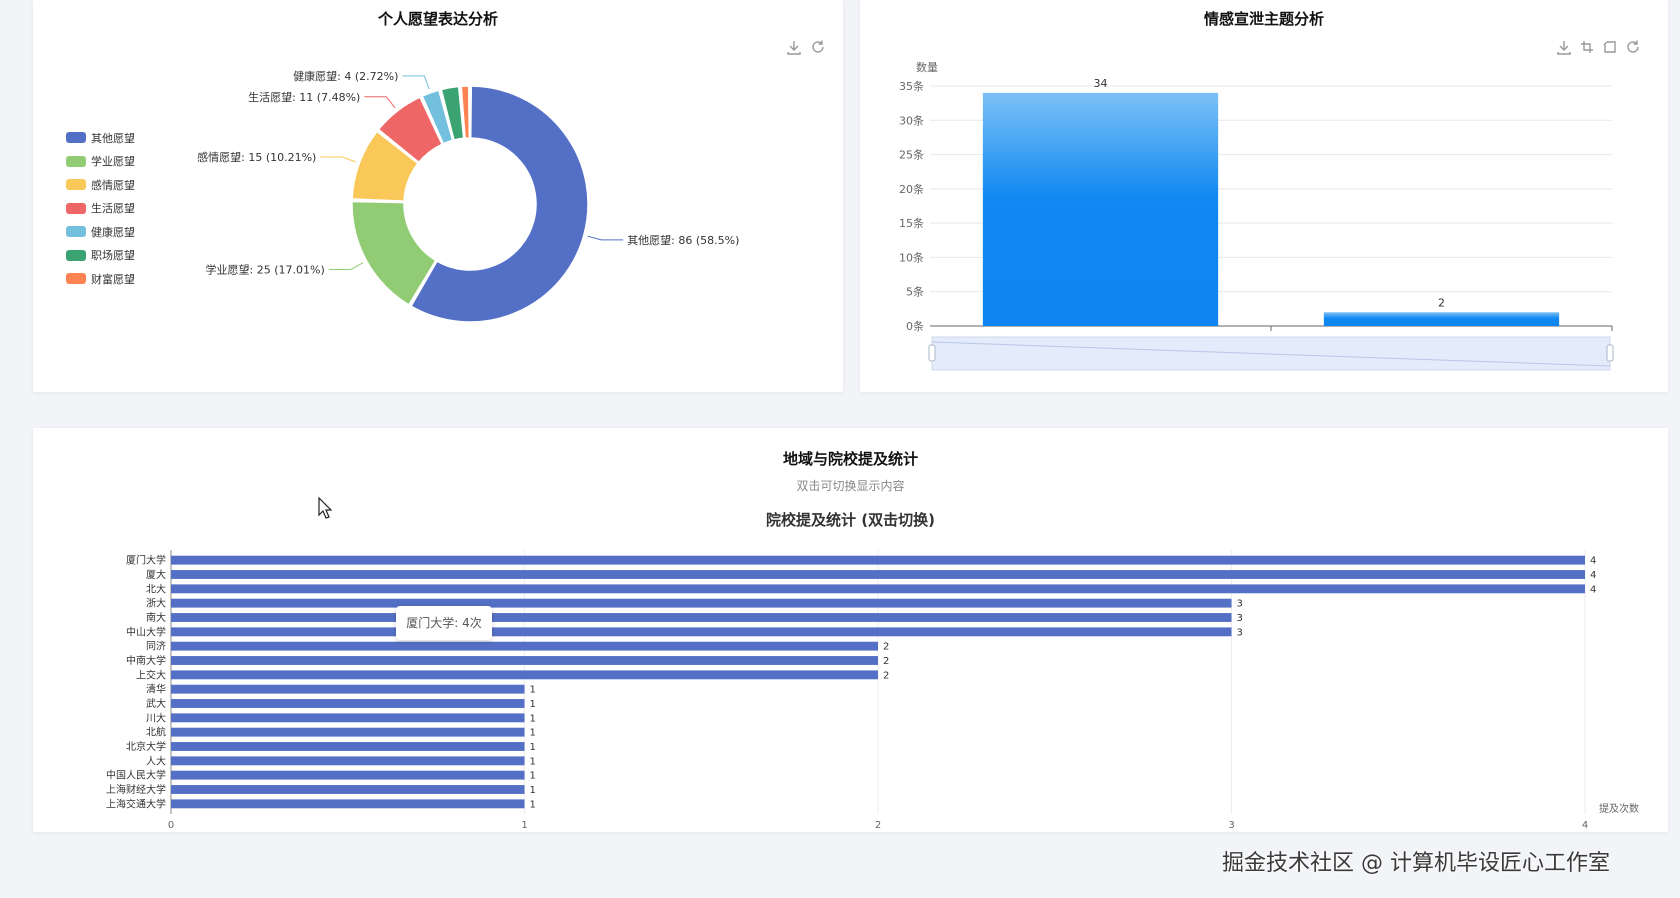 This screenshot has width=1680, height=898. What do you see at coordinates (156, 703) in the screenshot?
I see `y-tick-label: 武大` at bounding box center [156, 703].